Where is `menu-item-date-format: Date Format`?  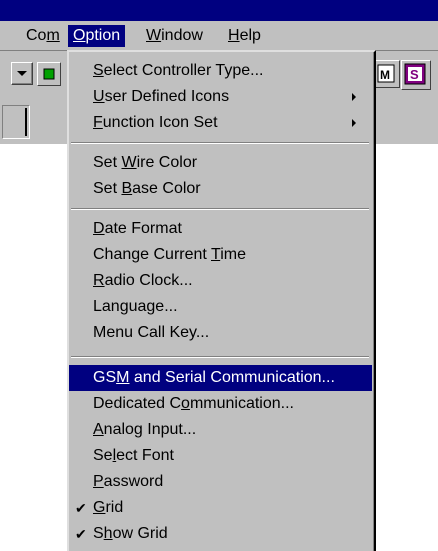 menu-item-date-format: Date Format is located at coordinates (220, 229).